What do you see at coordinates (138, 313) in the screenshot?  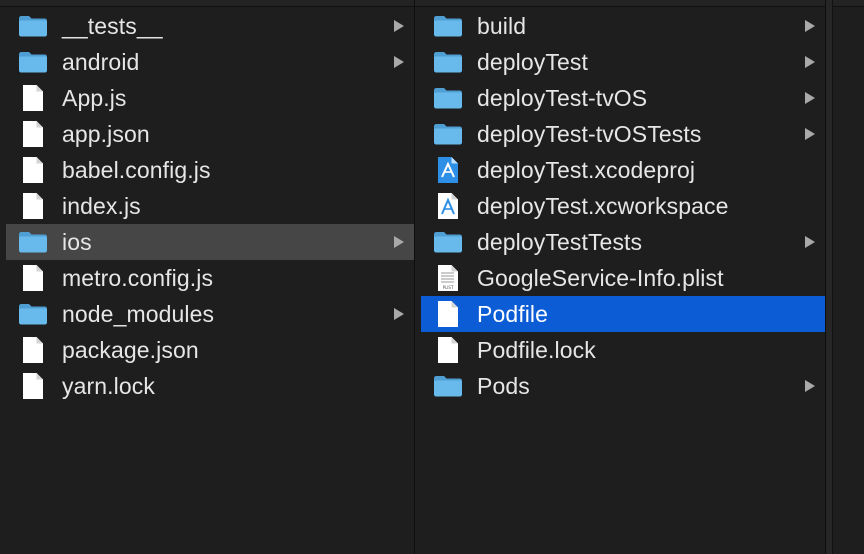 I see `item-label: node_modules` at bounding box center [138, 313].